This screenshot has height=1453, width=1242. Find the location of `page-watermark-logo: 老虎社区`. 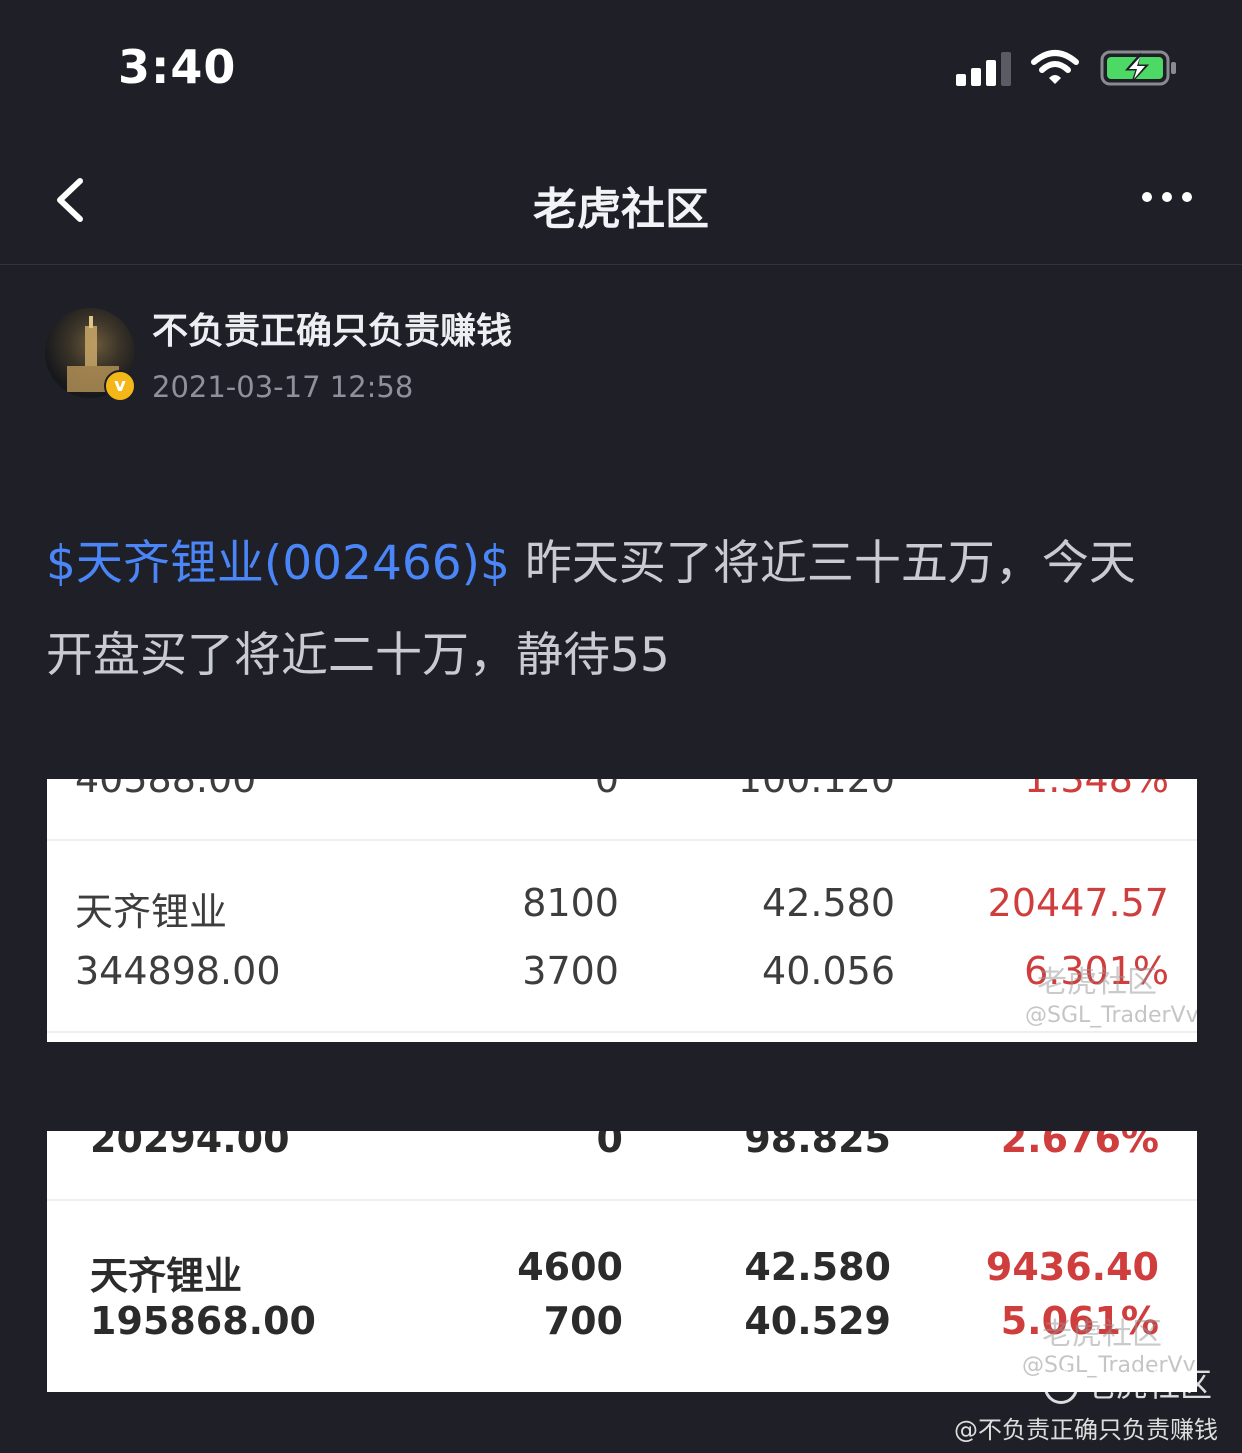

page-watermark-logo: 老虎社区 is located at coordinates (1128, 1383).